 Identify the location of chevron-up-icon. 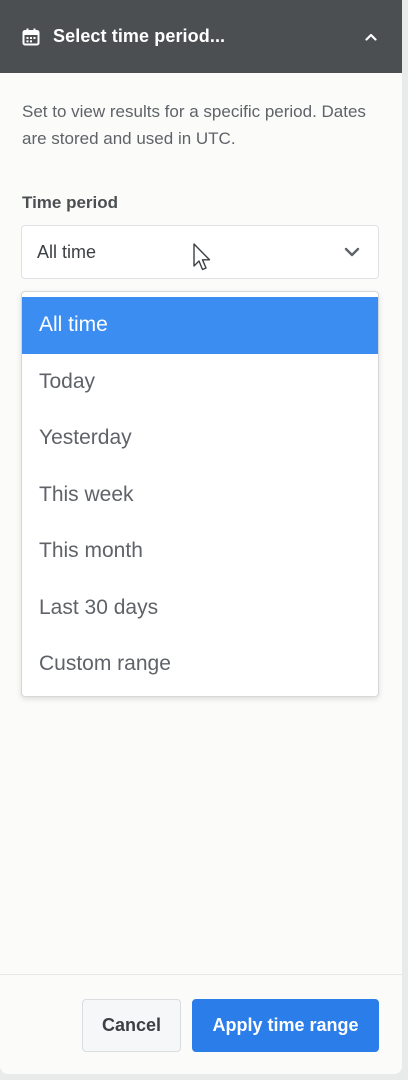
(371, 37).